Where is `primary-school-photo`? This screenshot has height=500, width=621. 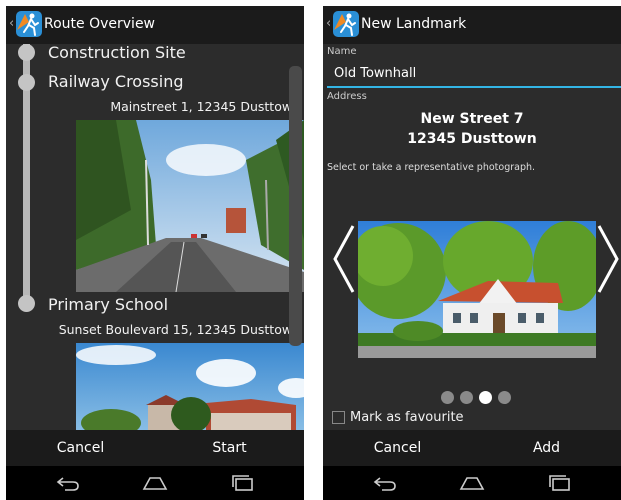 primary-school-photo is located at coordinates (190, 386).